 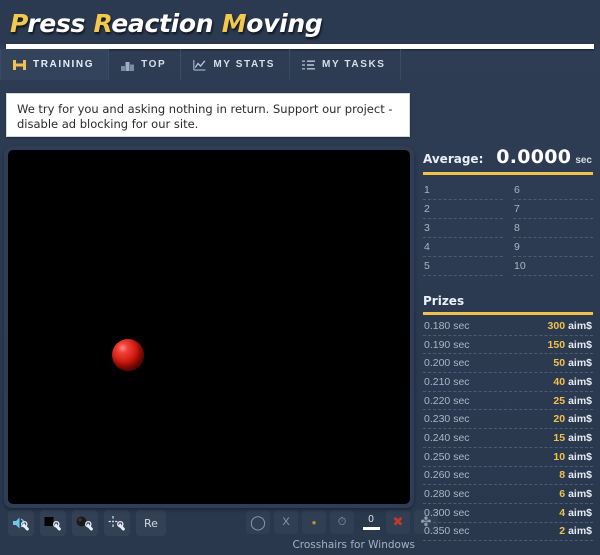 I want to click on score-index: 1, so click(x=427, y=190).